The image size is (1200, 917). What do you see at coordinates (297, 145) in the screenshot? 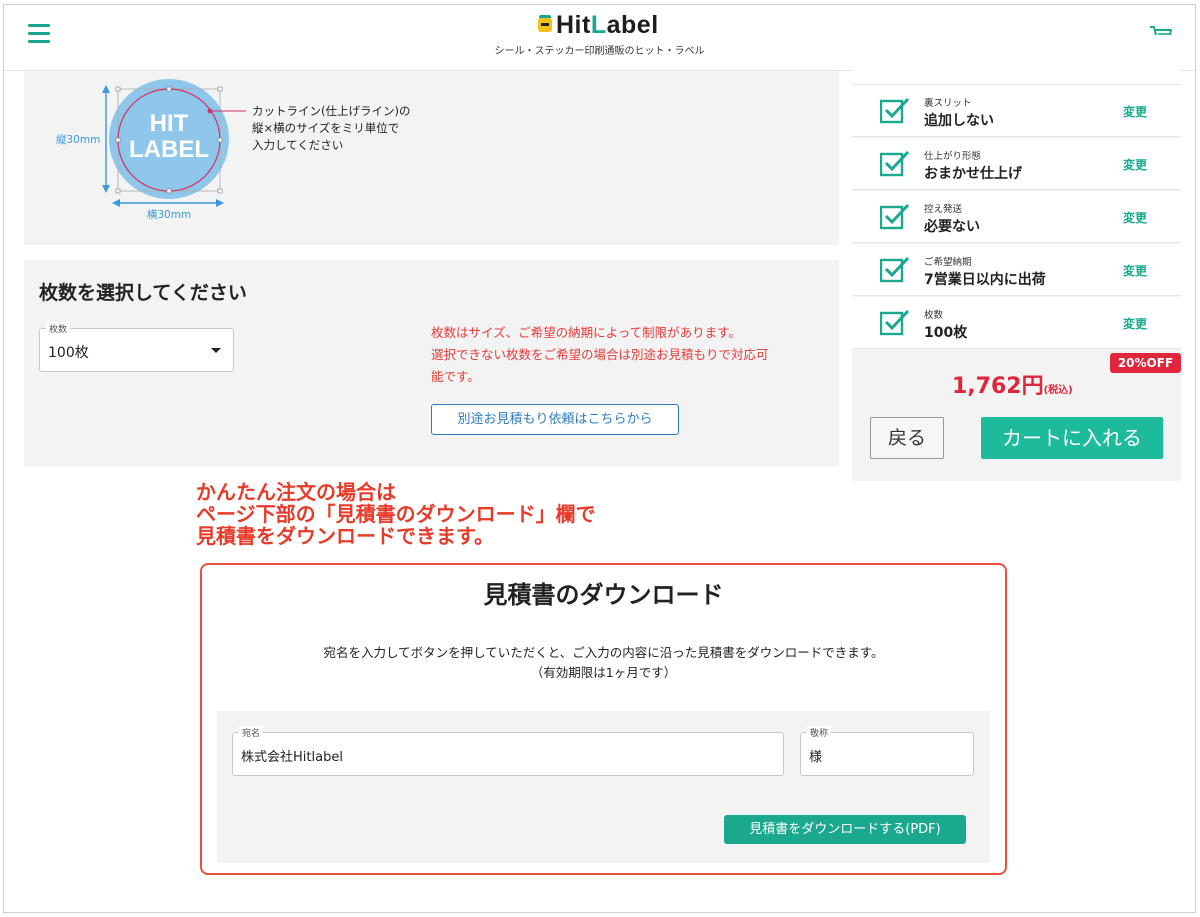
I see `size-note-line3: 入力してください` at bounding box center [297, 145].